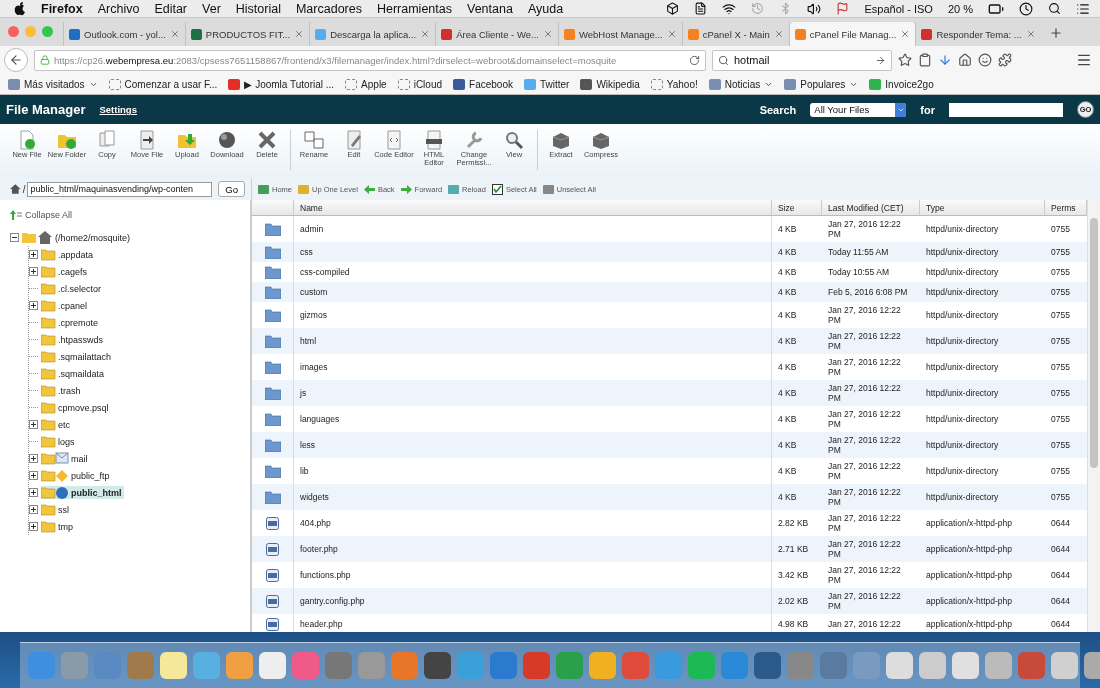 The width and height of the screenshot is (1100, 688). I want to click on menu-item: Ayuda, so click(545, 8).